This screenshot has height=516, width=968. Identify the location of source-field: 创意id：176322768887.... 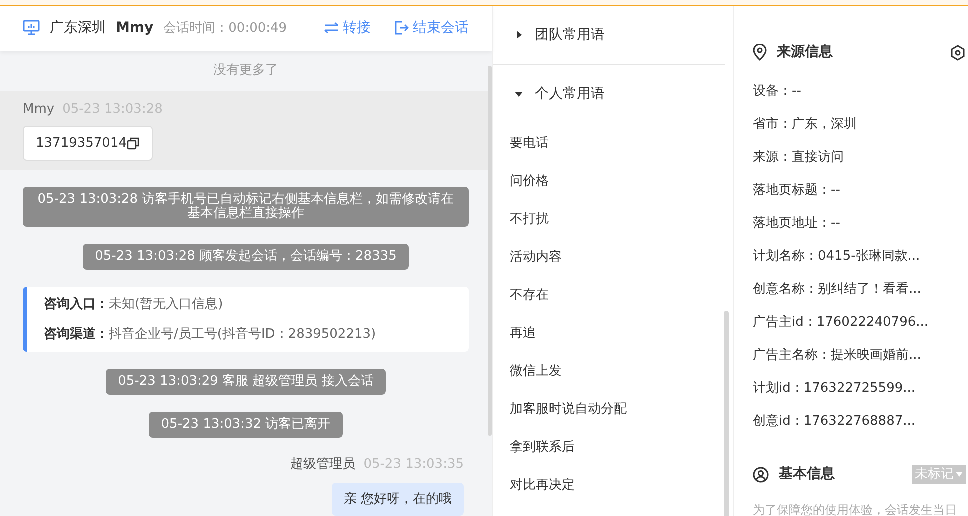
(859, 421).